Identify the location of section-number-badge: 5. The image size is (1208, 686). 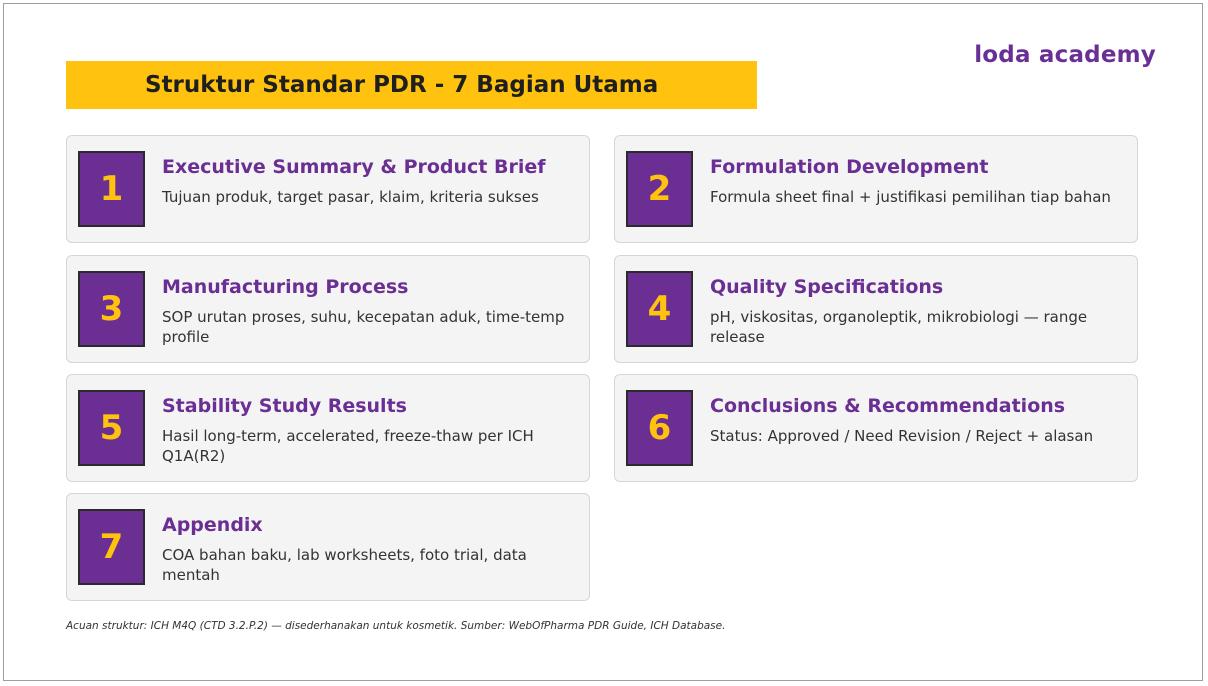
(111, 428).